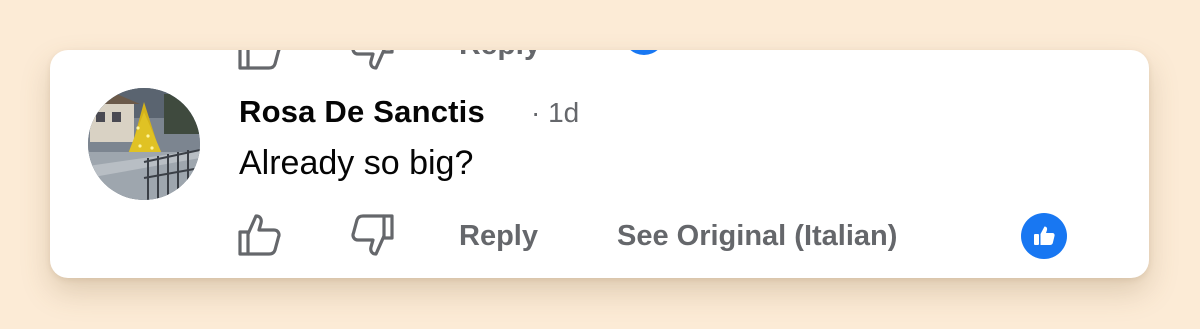 The image size is (1200, 329). What do you see at coordinates (599, 60) in the screenshot?
I see `previous-comment-actions: Reply` at bounding box center [599, 60].